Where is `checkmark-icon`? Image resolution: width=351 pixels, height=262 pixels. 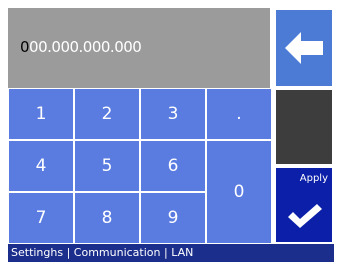 checkmark-icon is located at coordinates (305, 216).